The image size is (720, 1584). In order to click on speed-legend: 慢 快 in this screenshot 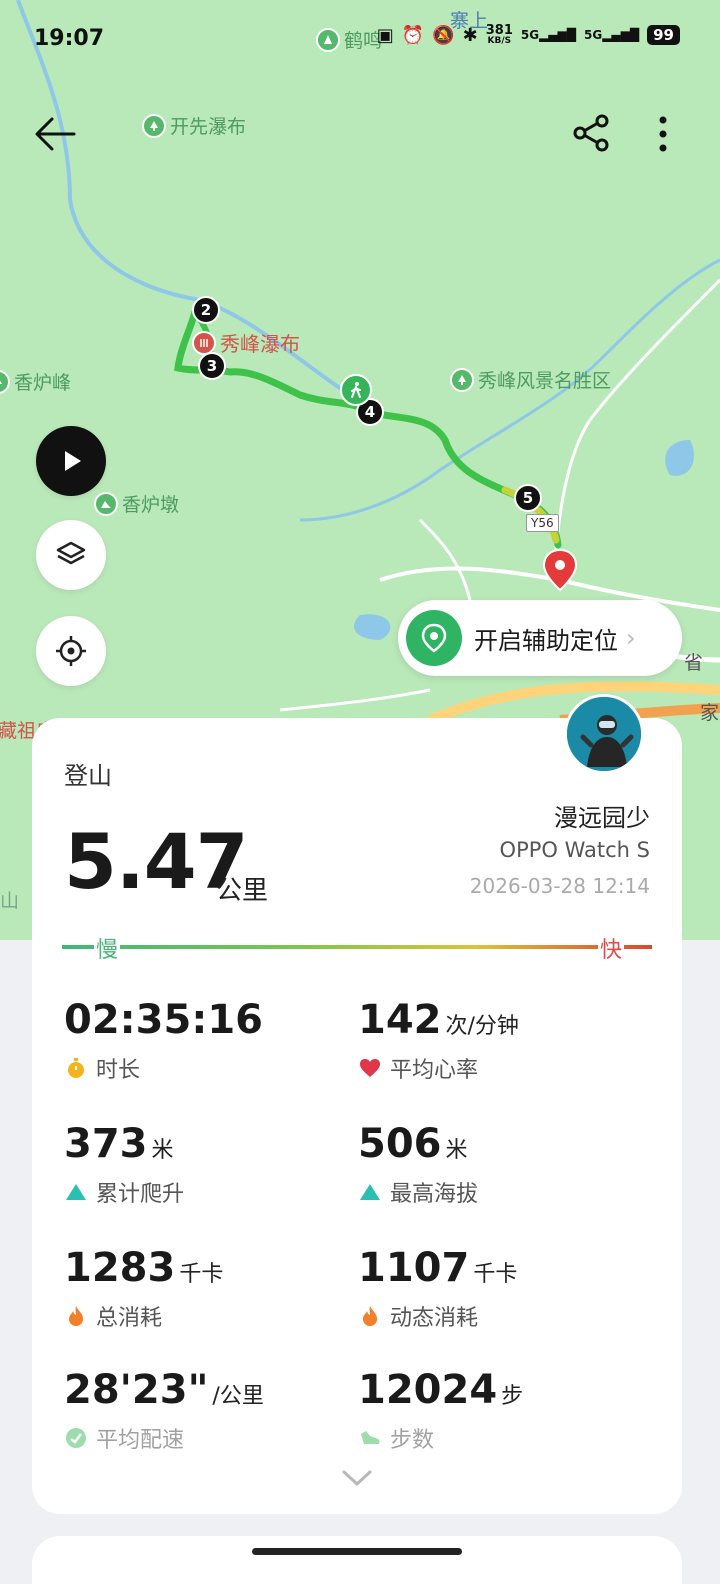, I will do `click(357, 948)`.